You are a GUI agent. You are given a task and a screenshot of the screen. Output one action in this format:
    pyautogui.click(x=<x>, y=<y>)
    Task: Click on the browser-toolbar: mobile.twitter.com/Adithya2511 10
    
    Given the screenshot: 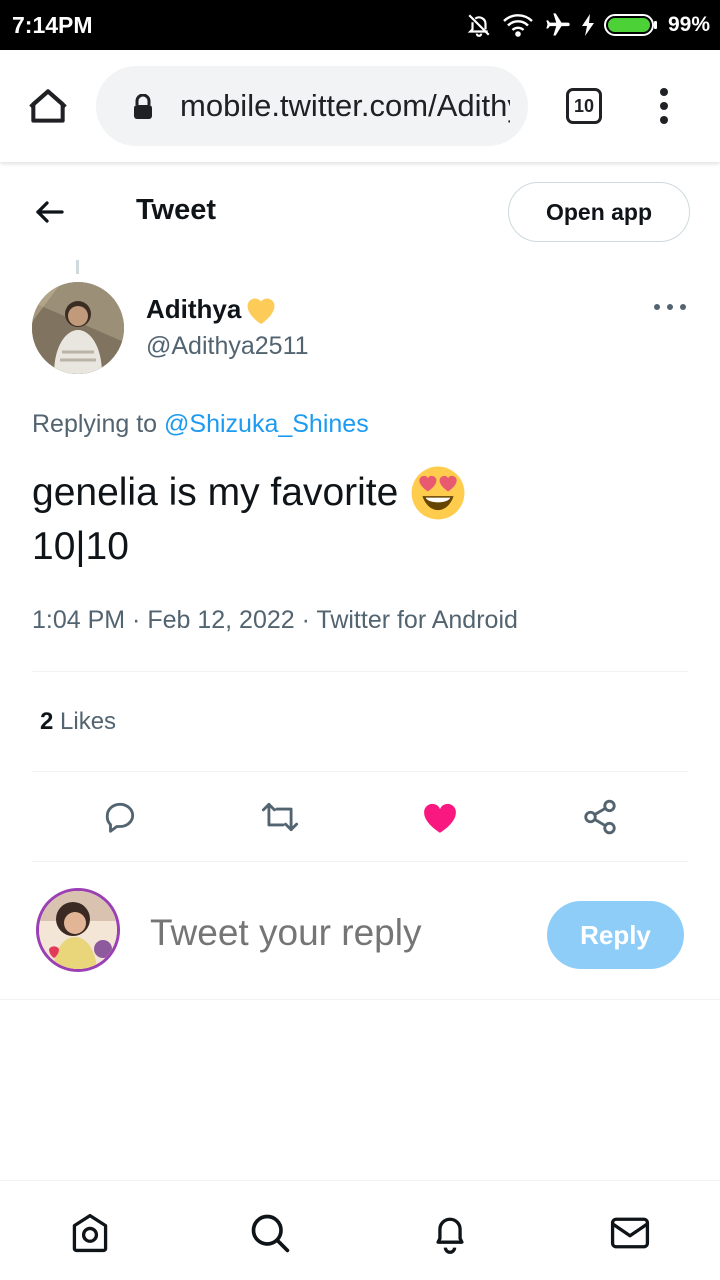 What is the action you would take?
    pyautogui.click(x=360, y=106)
    